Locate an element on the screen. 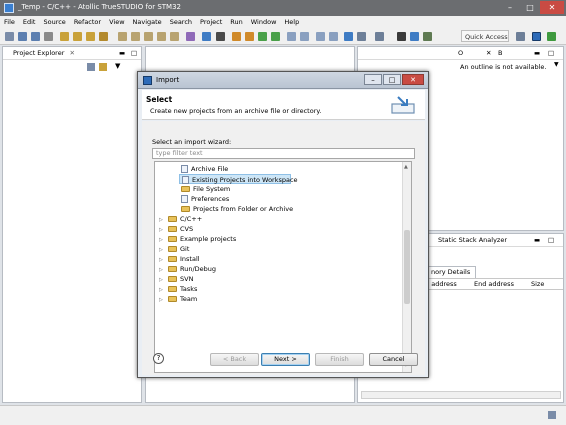  close-button: ✕ is located at coordinates (552, 7).